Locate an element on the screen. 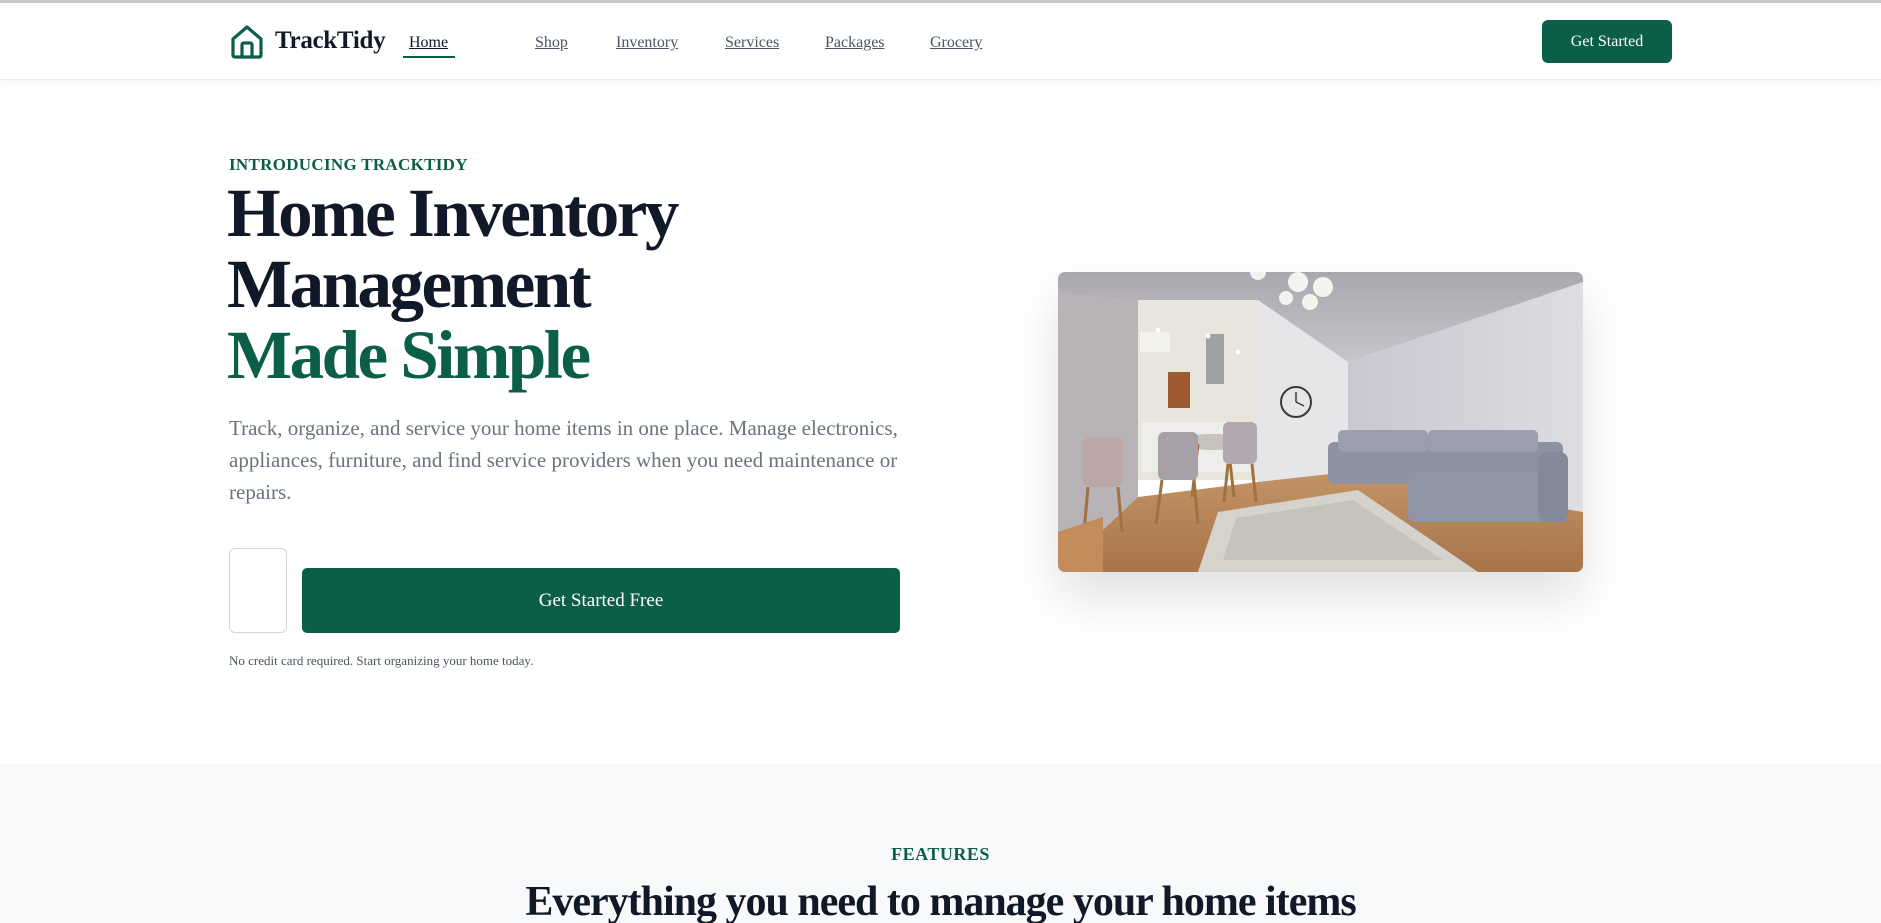 The width and height of the screenshot is (1881, 923). hero-title-line-2: Management is located at coordinates (409, 284).